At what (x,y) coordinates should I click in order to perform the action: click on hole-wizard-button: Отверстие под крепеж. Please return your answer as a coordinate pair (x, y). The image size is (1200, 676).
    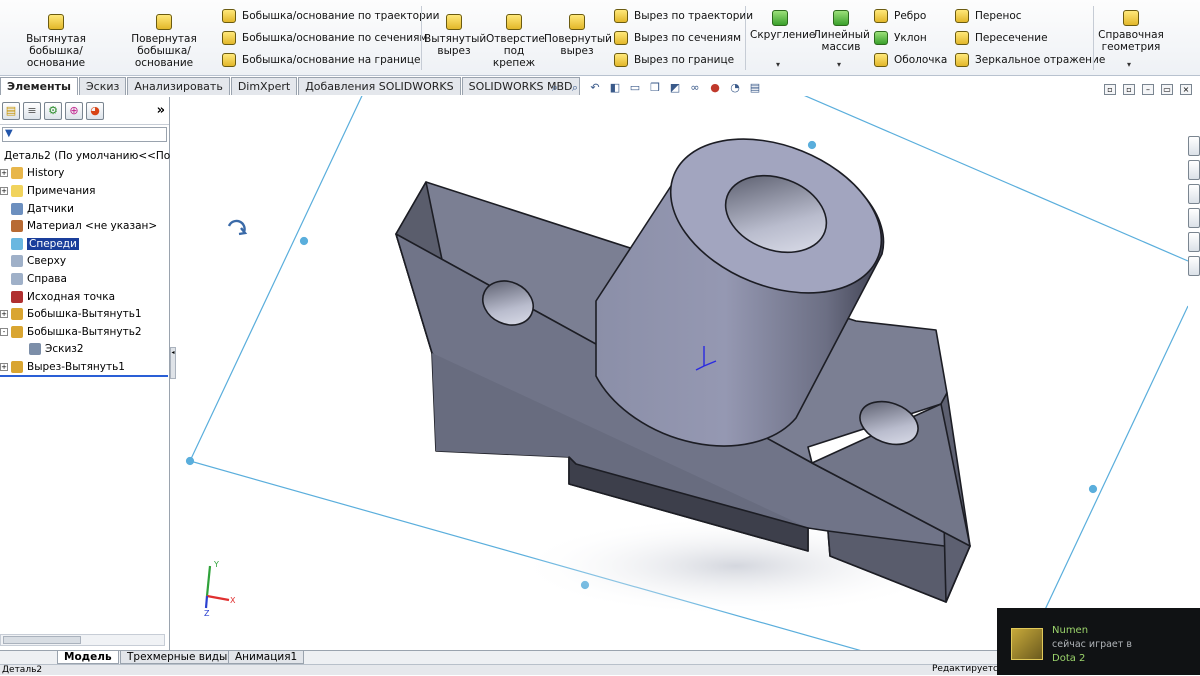
    Looking at the image, I should click on (515, 41).